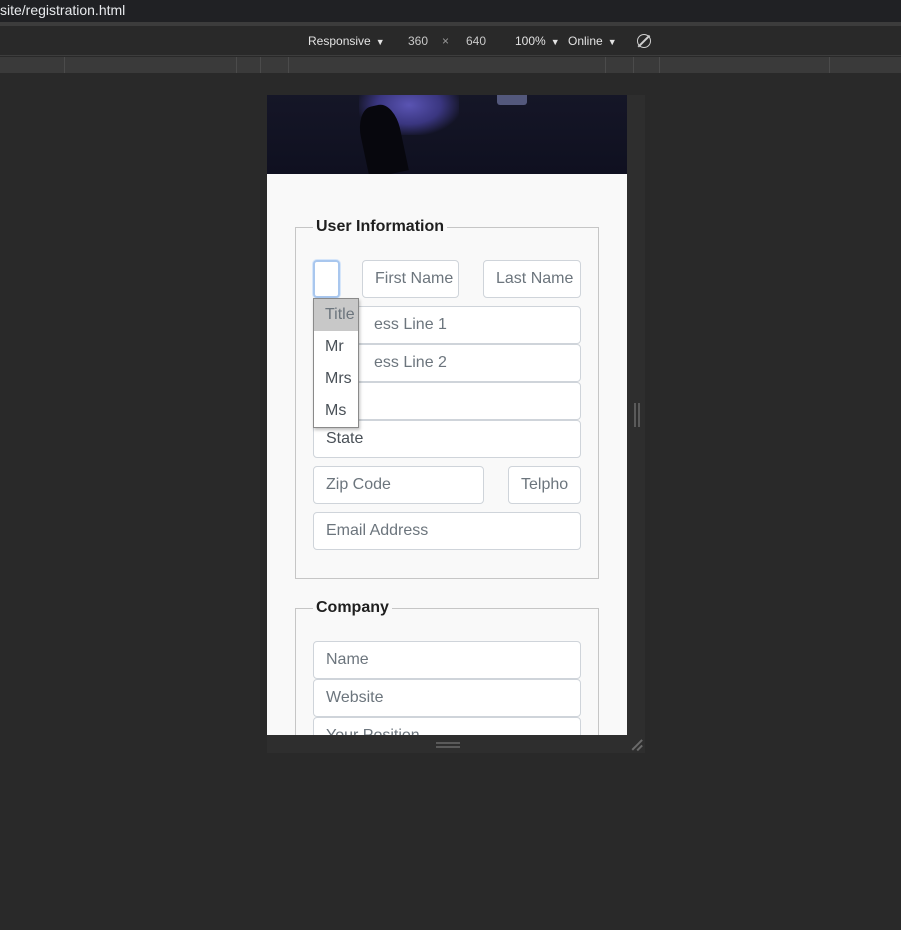  What do you see at coordinates (336, 379) in the screenshot?
I see `dropdown-option-mrs: Mrs` at bounding box center [336, 379].